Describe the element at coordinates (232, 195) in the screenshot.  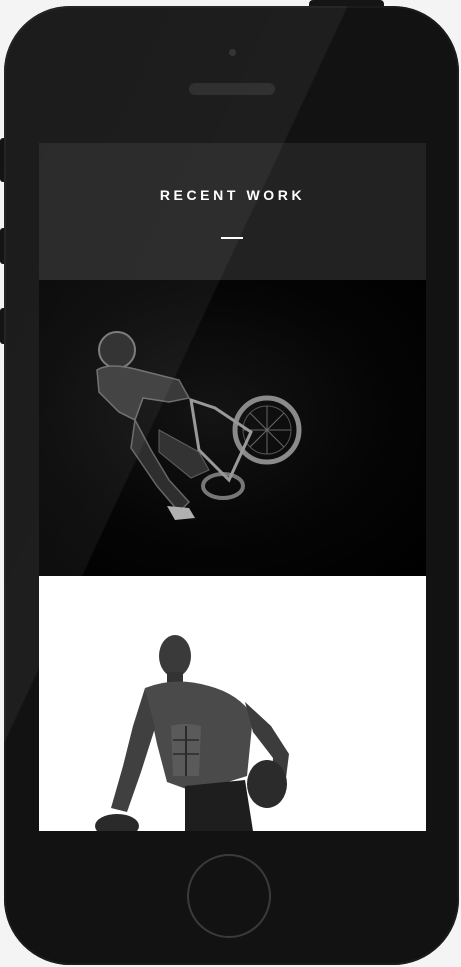
I see `section-title: RECENT WORK` at that location.